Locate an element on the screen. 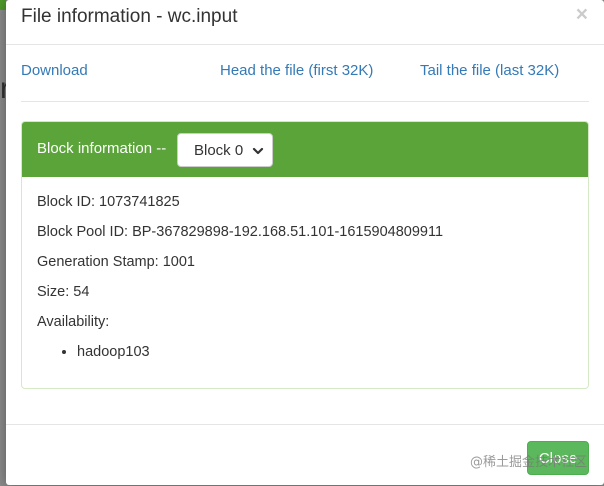 The width and height of the screenshot is (604, 486). modal-title: File information - wc.input is located at coordinates (129, 16).